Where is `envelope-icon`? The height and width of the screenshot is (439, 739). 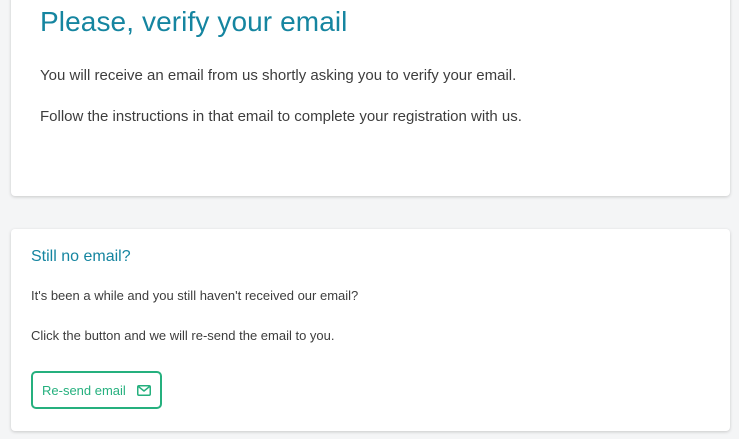 envelope-icon is located at coordinates (143, 390).